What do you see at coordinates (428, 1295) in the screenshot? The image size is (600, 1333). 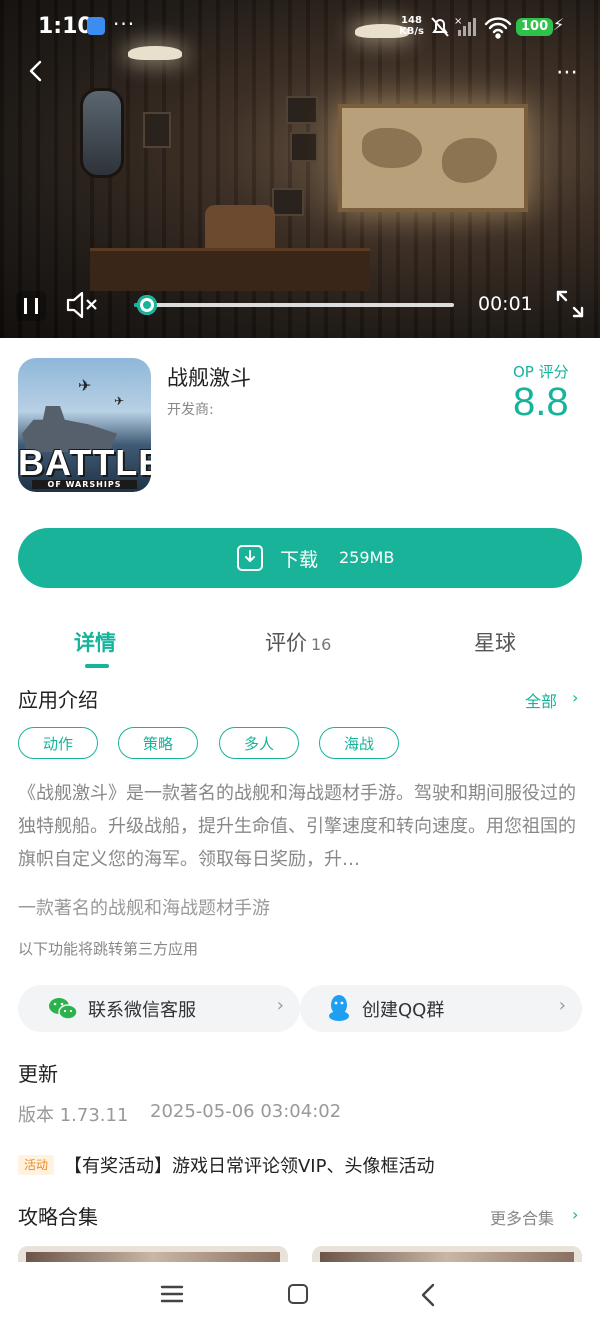 I see `back-icon` at bounding box center [428, 1295].